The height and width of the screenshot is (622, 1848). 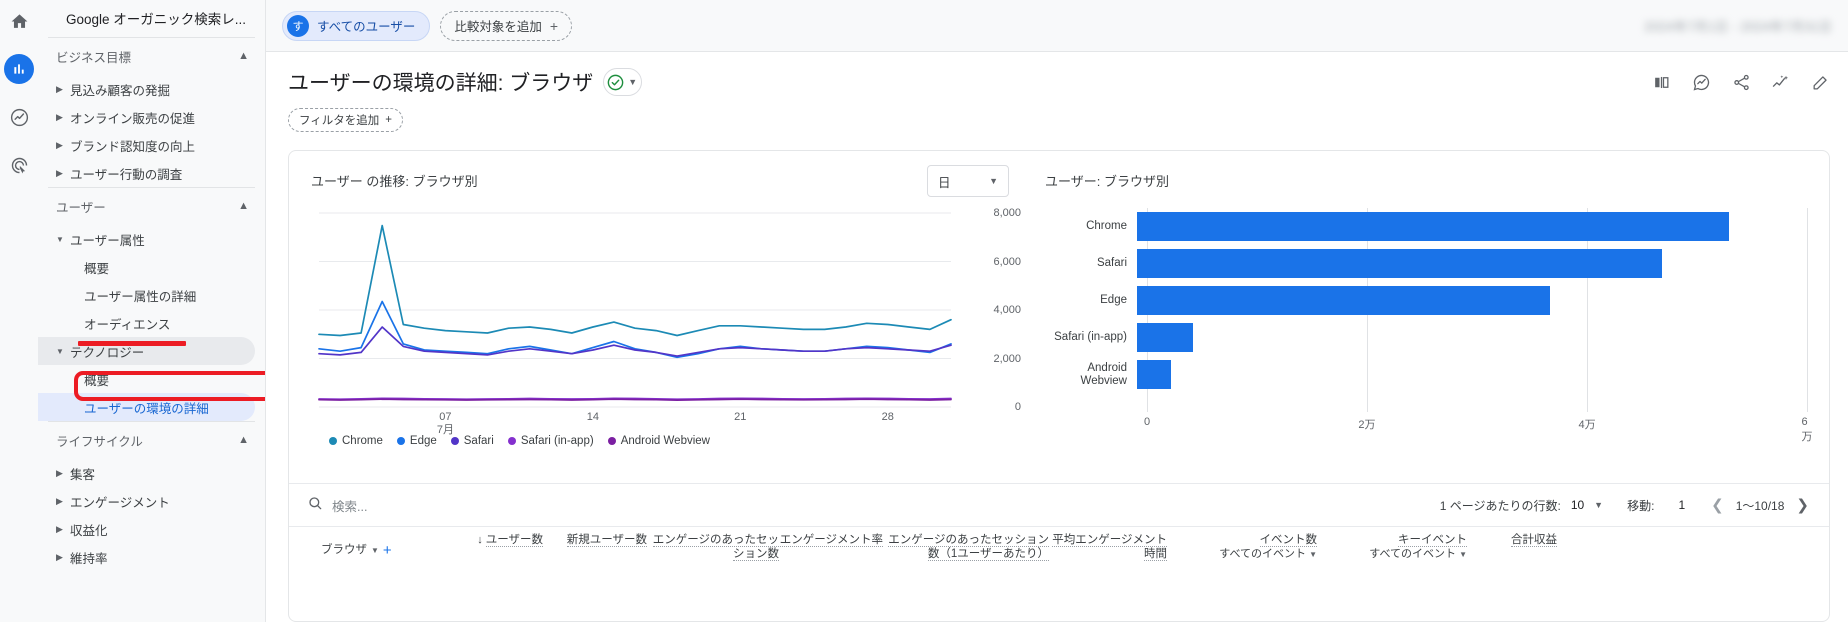 I want to click on goto-value: 1, so click(x=1681, y=505).